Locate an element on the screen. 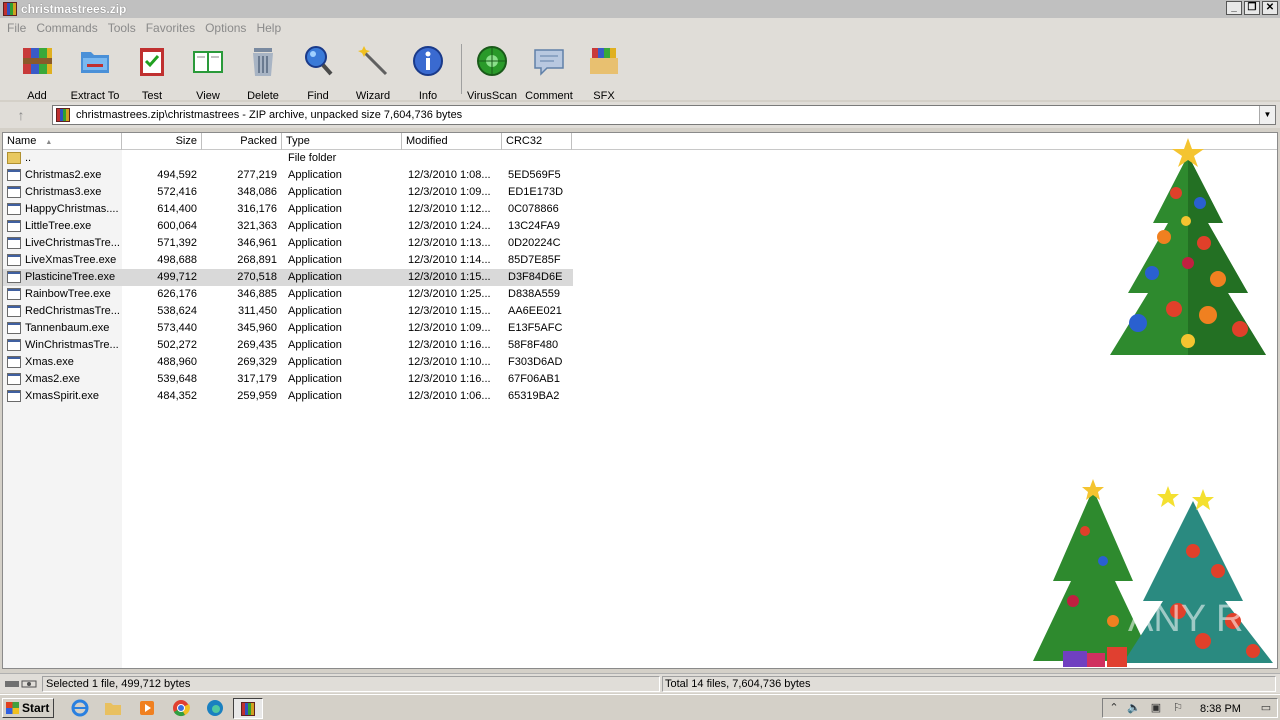  minimize-button: _ is located at coordinates (1234, 8).